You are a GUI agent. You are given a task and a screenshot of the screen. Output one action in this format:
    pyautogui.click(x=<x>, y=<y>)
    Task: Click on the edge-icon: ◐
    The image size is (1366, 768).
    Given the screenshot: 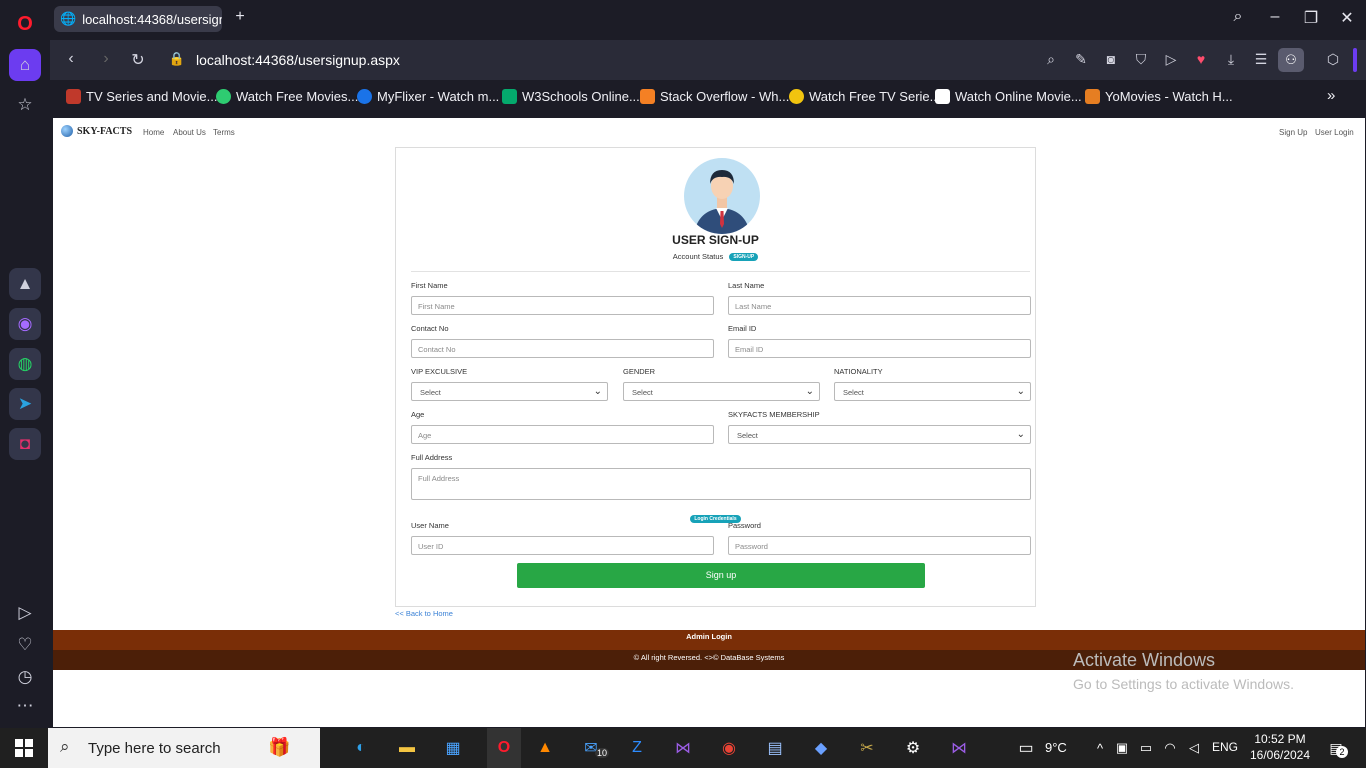 What is the action you would take?
    pyautogui.click(x=361, y=748)
    